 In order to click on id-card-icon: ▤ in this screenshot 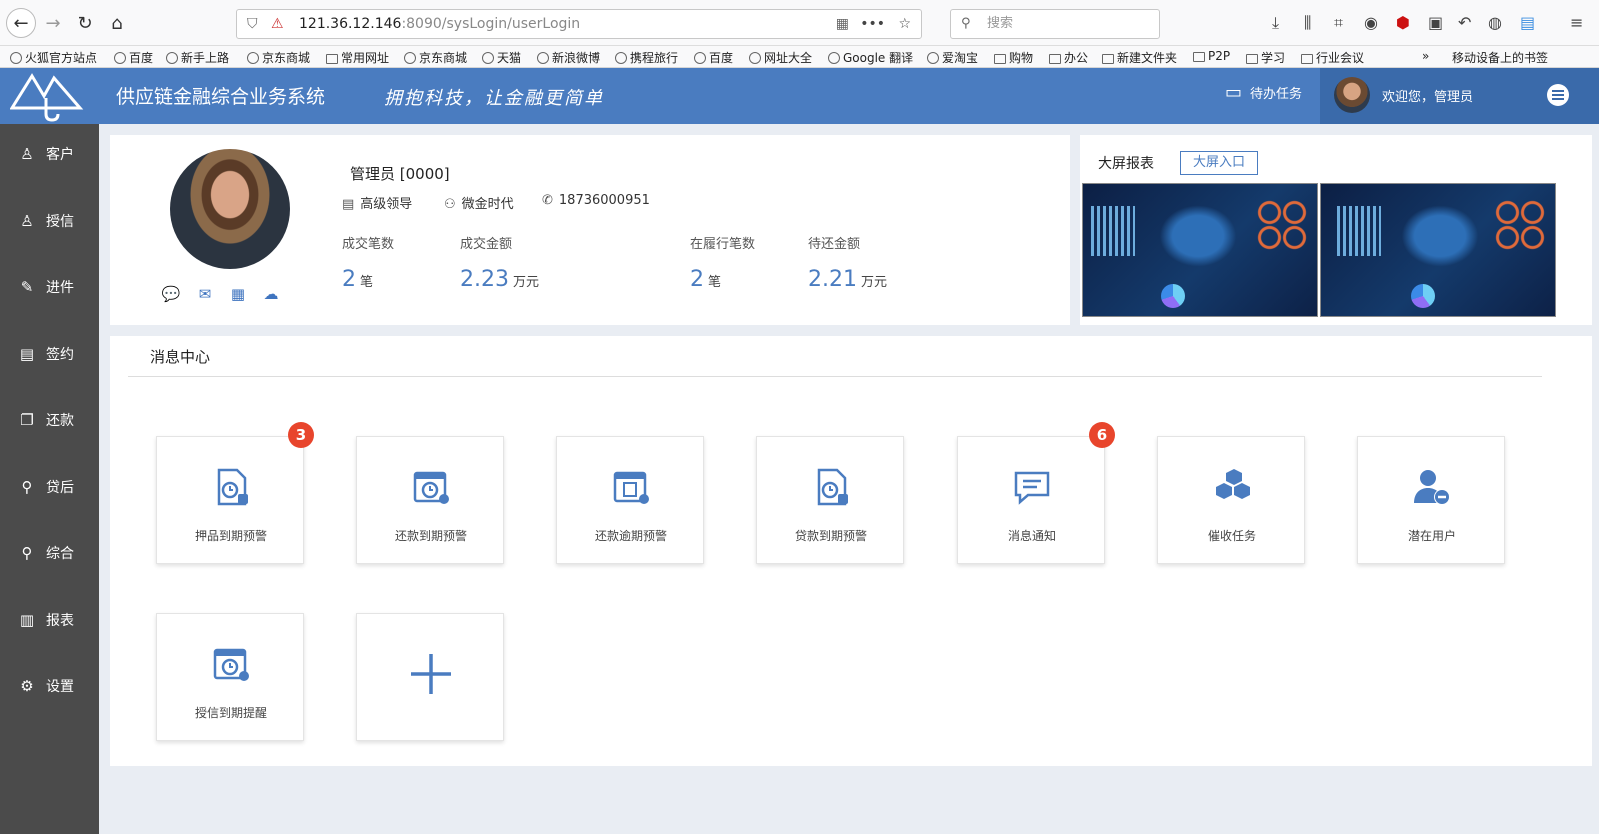, I will do `click(348, 204)`.